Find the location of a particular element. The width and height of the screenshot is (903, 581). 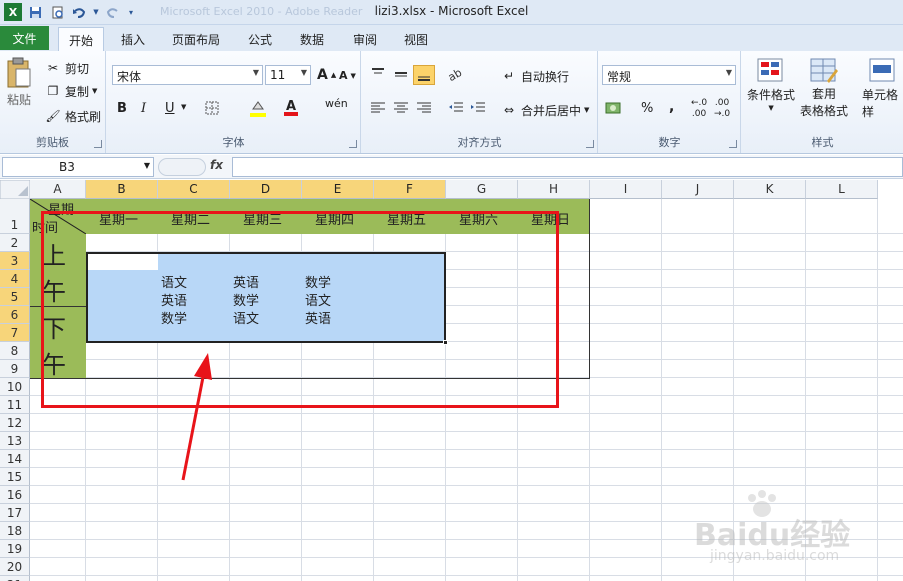

row-header: 13 is located at coordinates (15, 441).